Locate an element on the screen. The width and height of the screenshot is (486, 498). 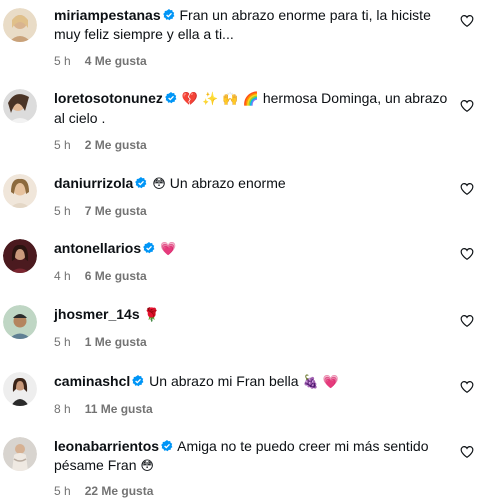
comment-emojis: 🌹 is located at coordinates (151, 315).